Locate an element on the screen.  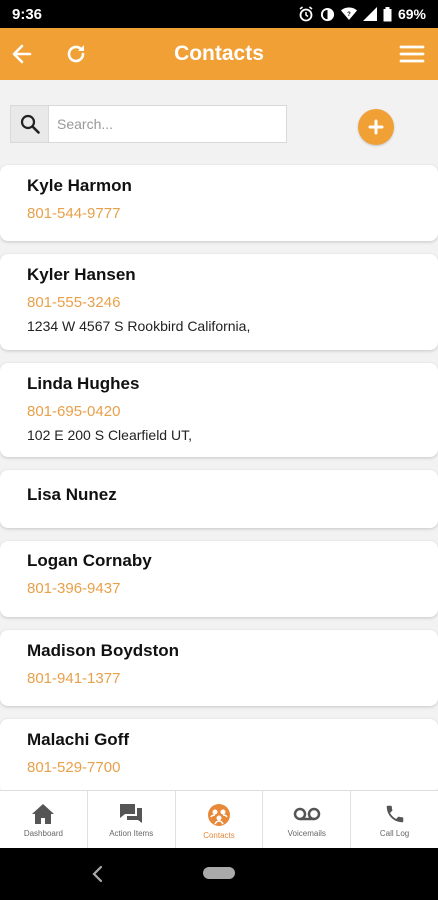
system-back-icon is located at coordinates (97, 874).